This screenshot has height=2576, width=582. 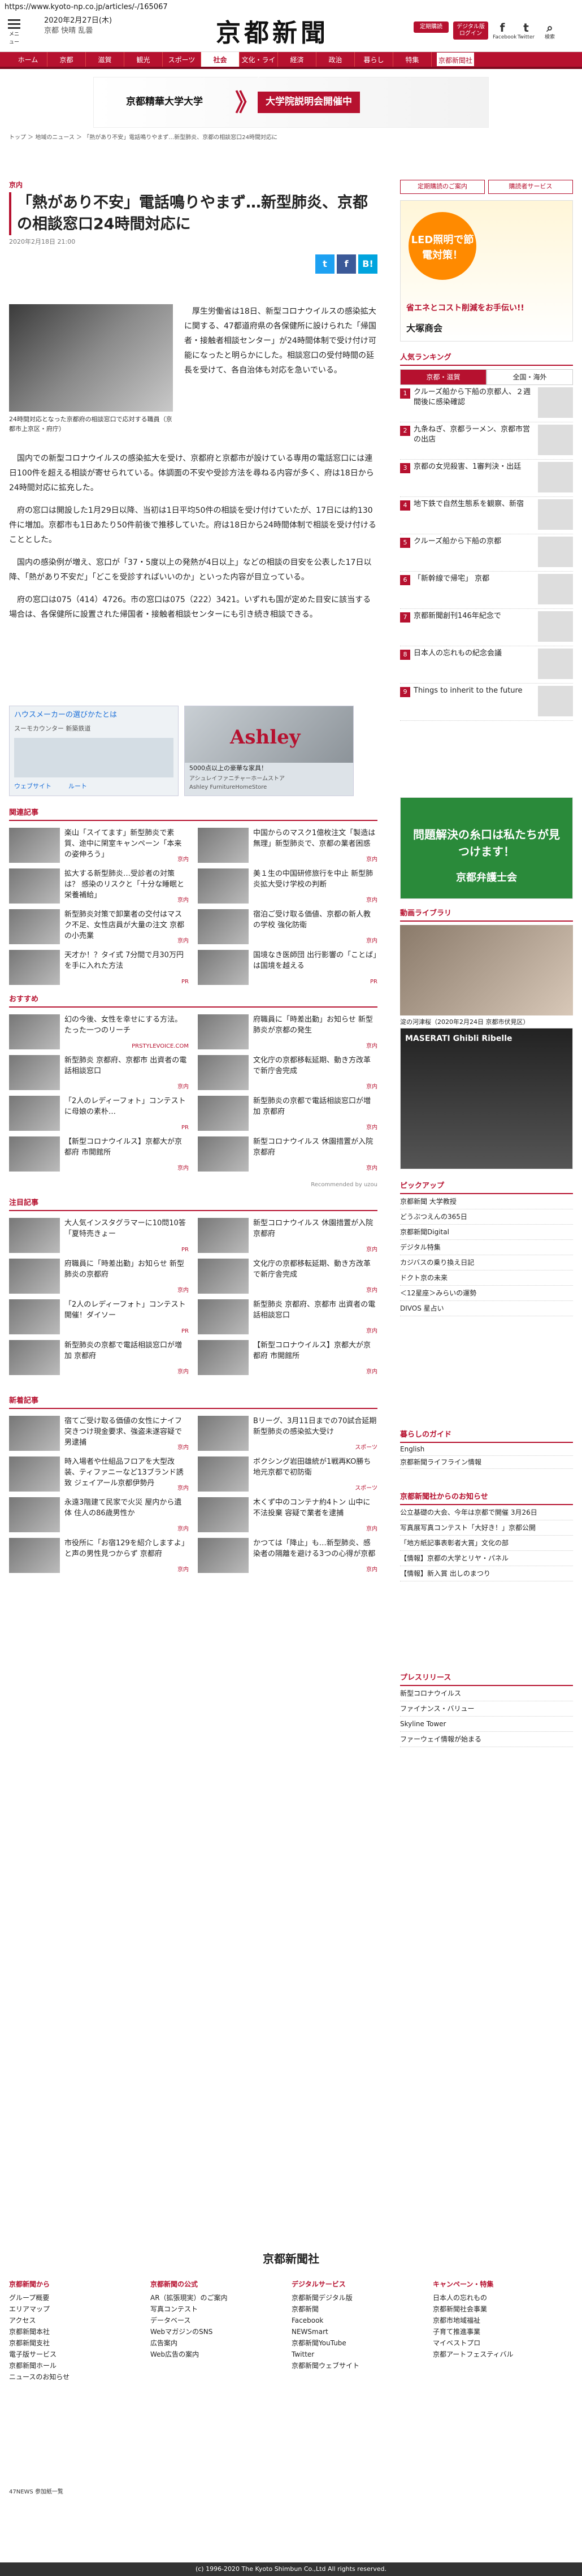 What do you see at coordinates (486, 553) in the screenshot?
I see `ranking-item: 5 クルーズ船から下船の京都` at bounding box center [486, 553].